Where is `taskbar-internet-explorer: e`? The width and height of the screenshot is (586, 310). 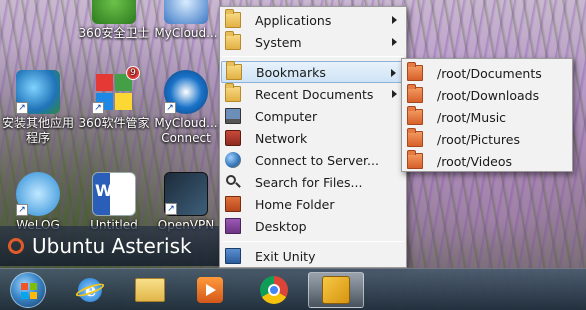 taskbar-internet-explorer: e is located at coordinates (90, 290).